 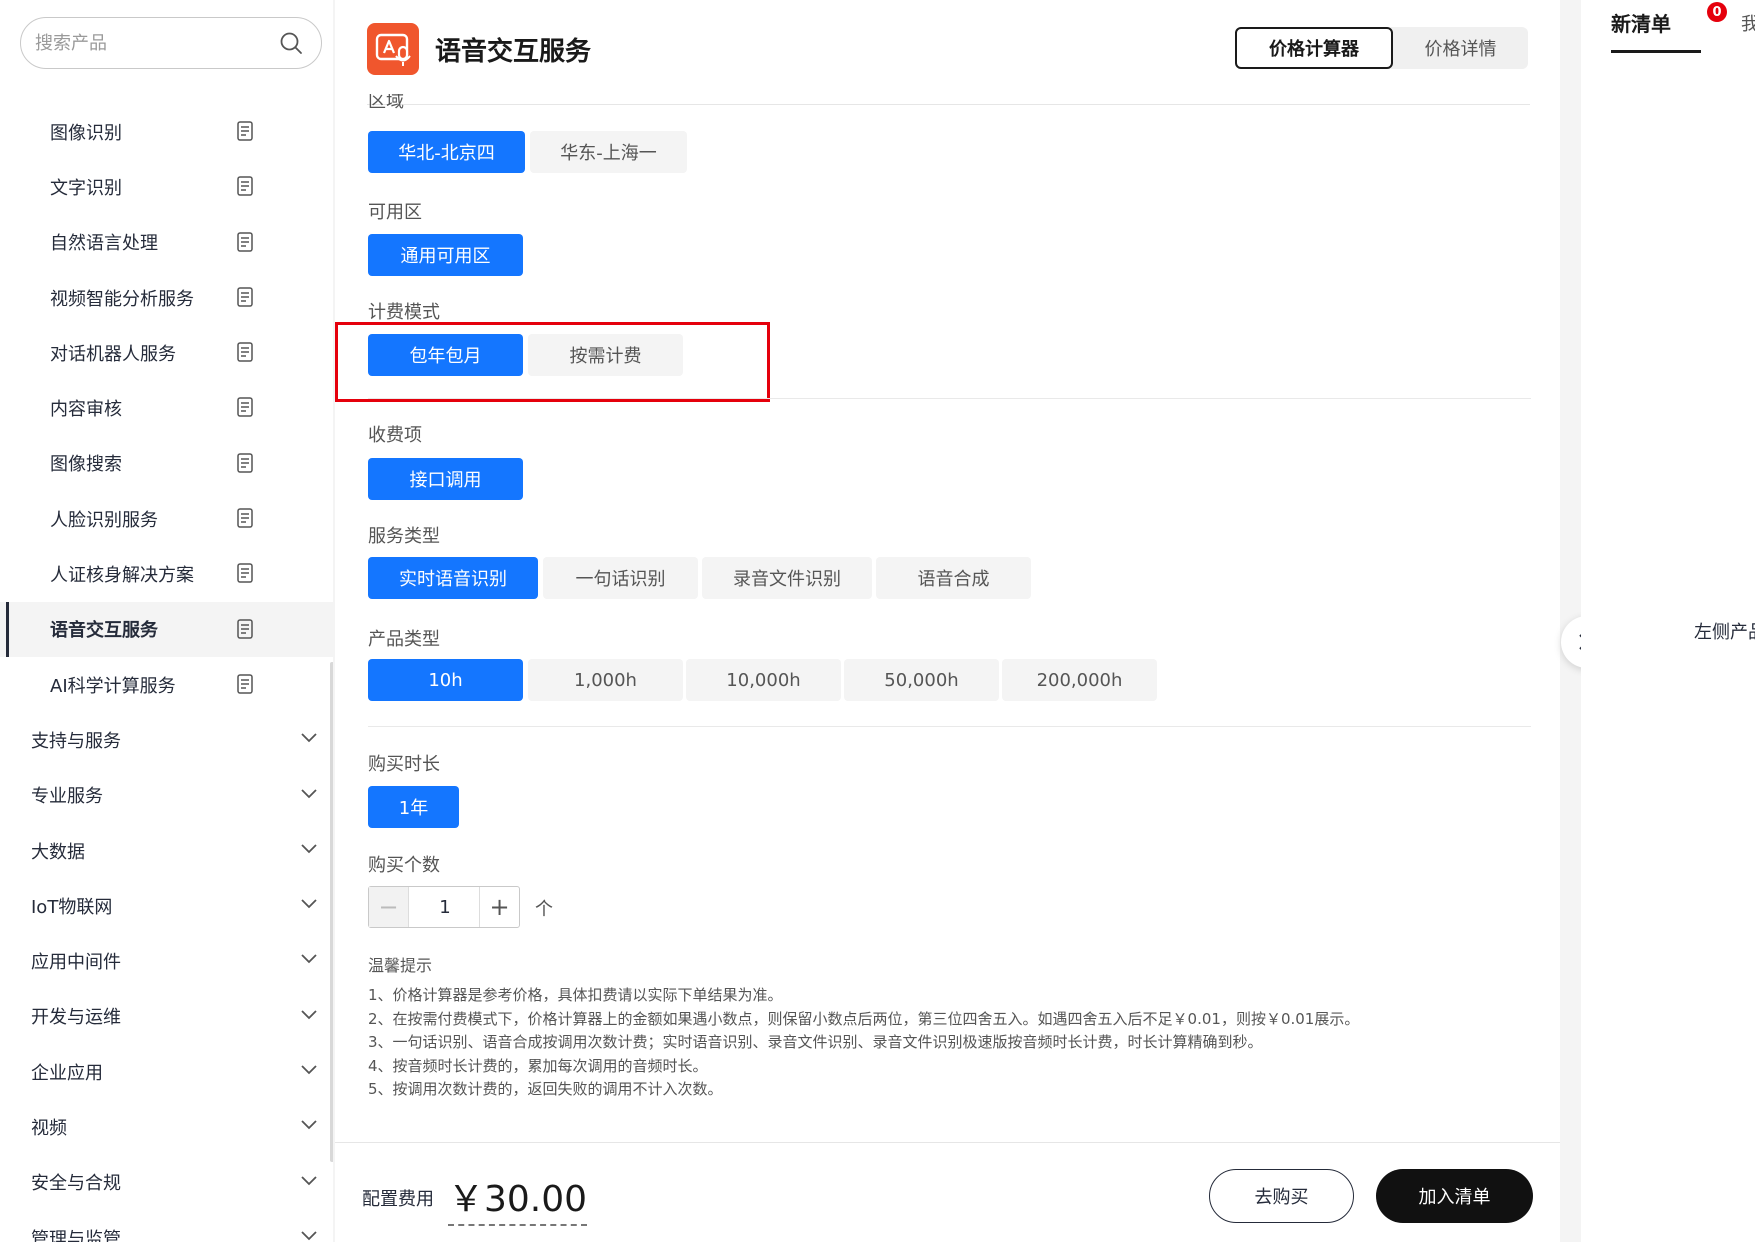 I want to click on product-option-200000h: 200,000h, so click(x=1079, y=680).